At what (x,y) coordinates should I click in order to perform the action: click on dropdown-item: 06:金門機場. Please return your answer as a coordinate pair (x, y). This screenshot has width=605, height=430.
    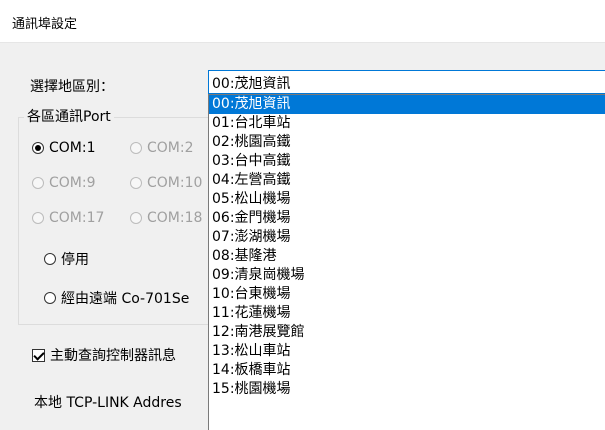
    Looking at the image, I should click on (407, 218).